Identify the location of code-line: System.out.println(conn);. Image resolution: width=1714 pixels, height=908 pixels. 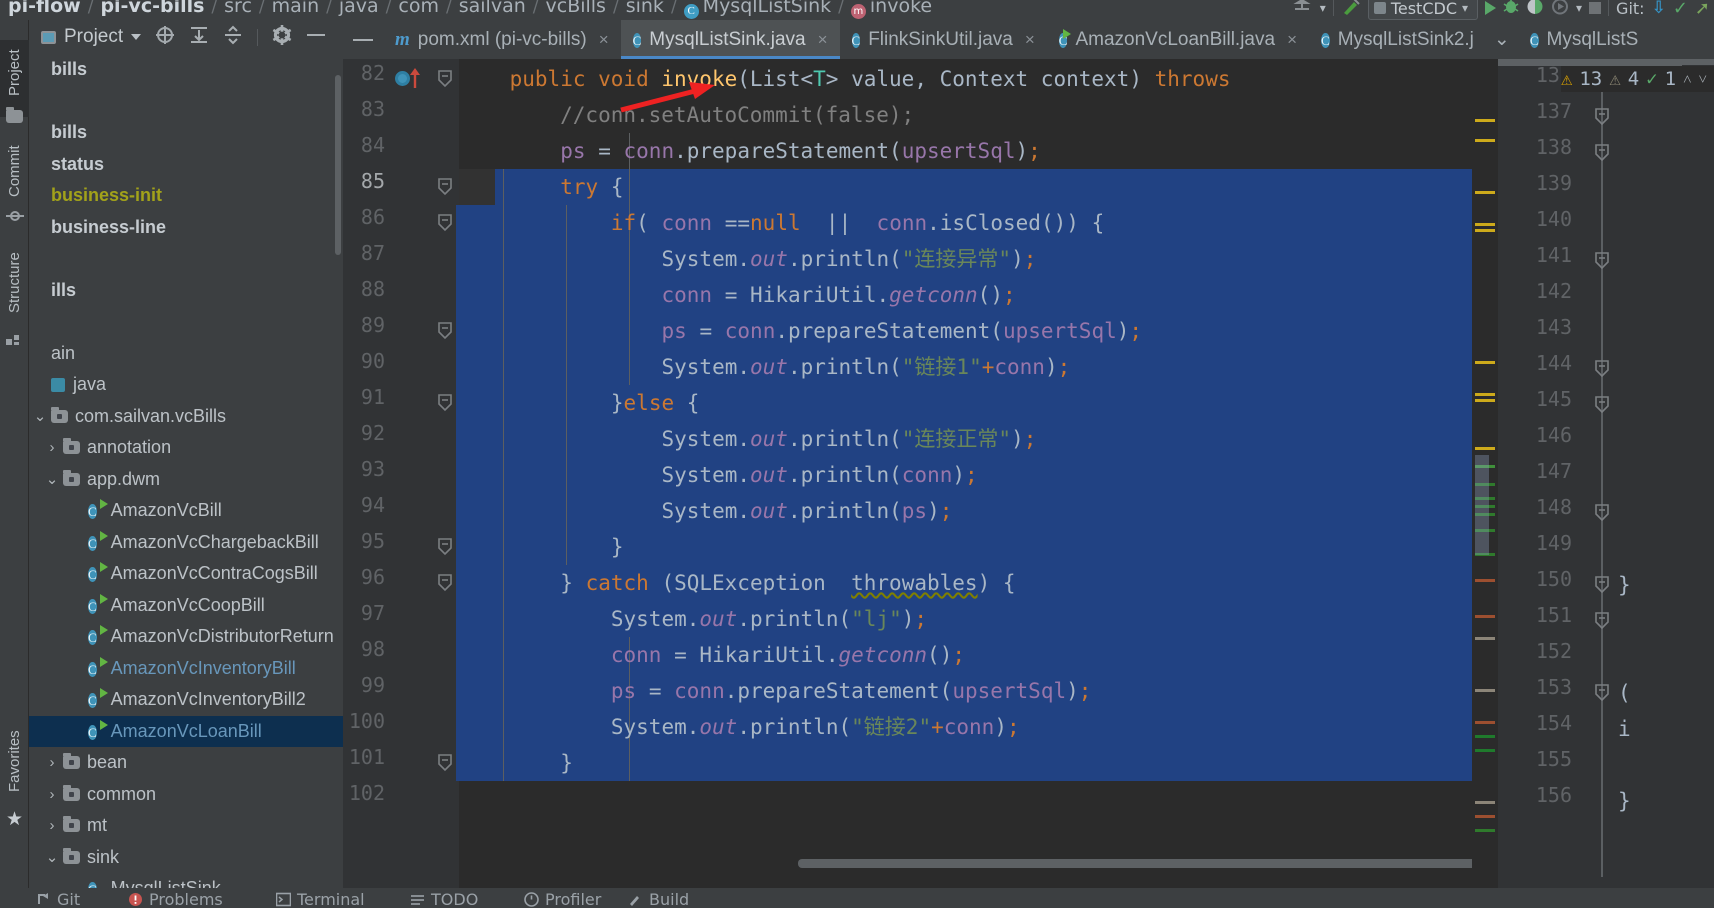
(718, 475).